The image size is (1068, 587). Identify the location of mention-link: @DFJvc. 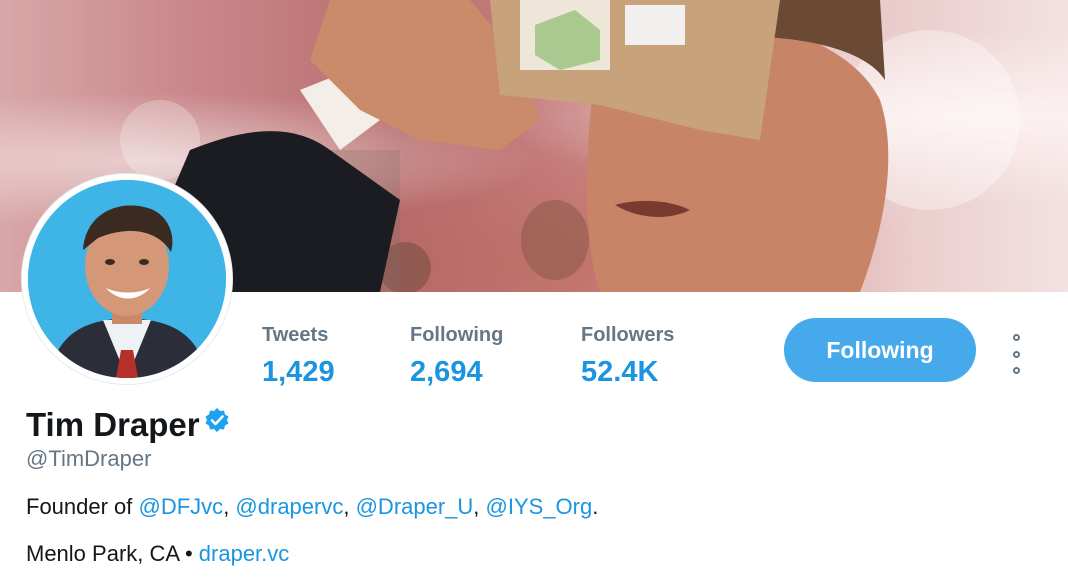
(181, 506).